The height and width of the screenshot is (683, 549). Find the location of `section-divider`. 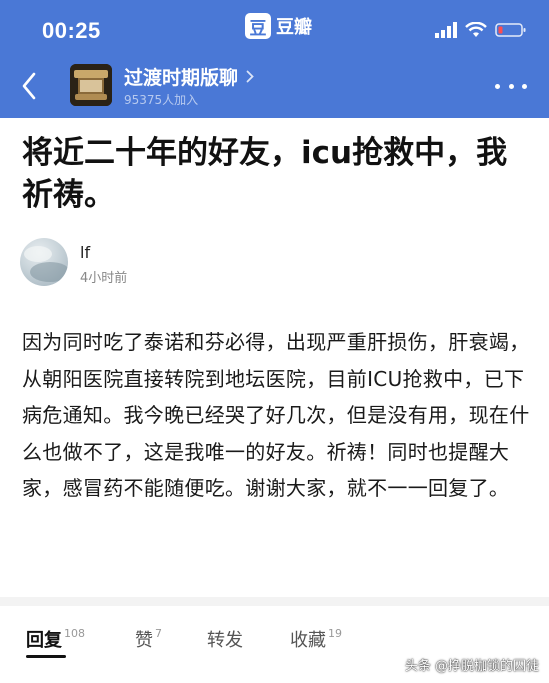

section-divider is located at coordinates (274, 601).